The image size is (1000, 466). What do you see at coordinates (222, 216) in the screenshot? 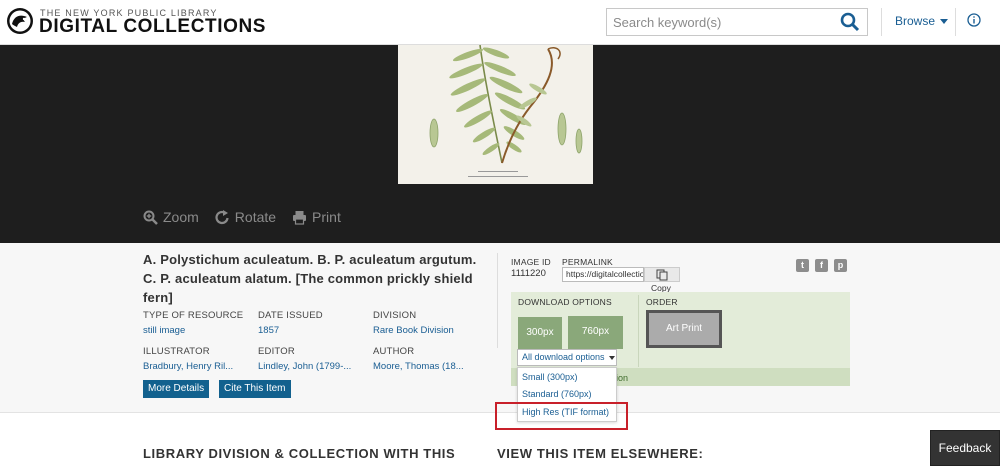
I see `rotate-icon` at bounding box center [222, 216].